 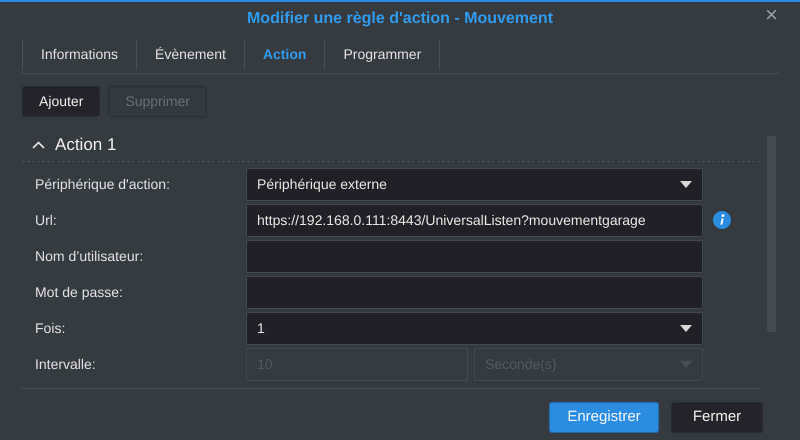 I want to click on info-icon, so click(x=722, y=220).